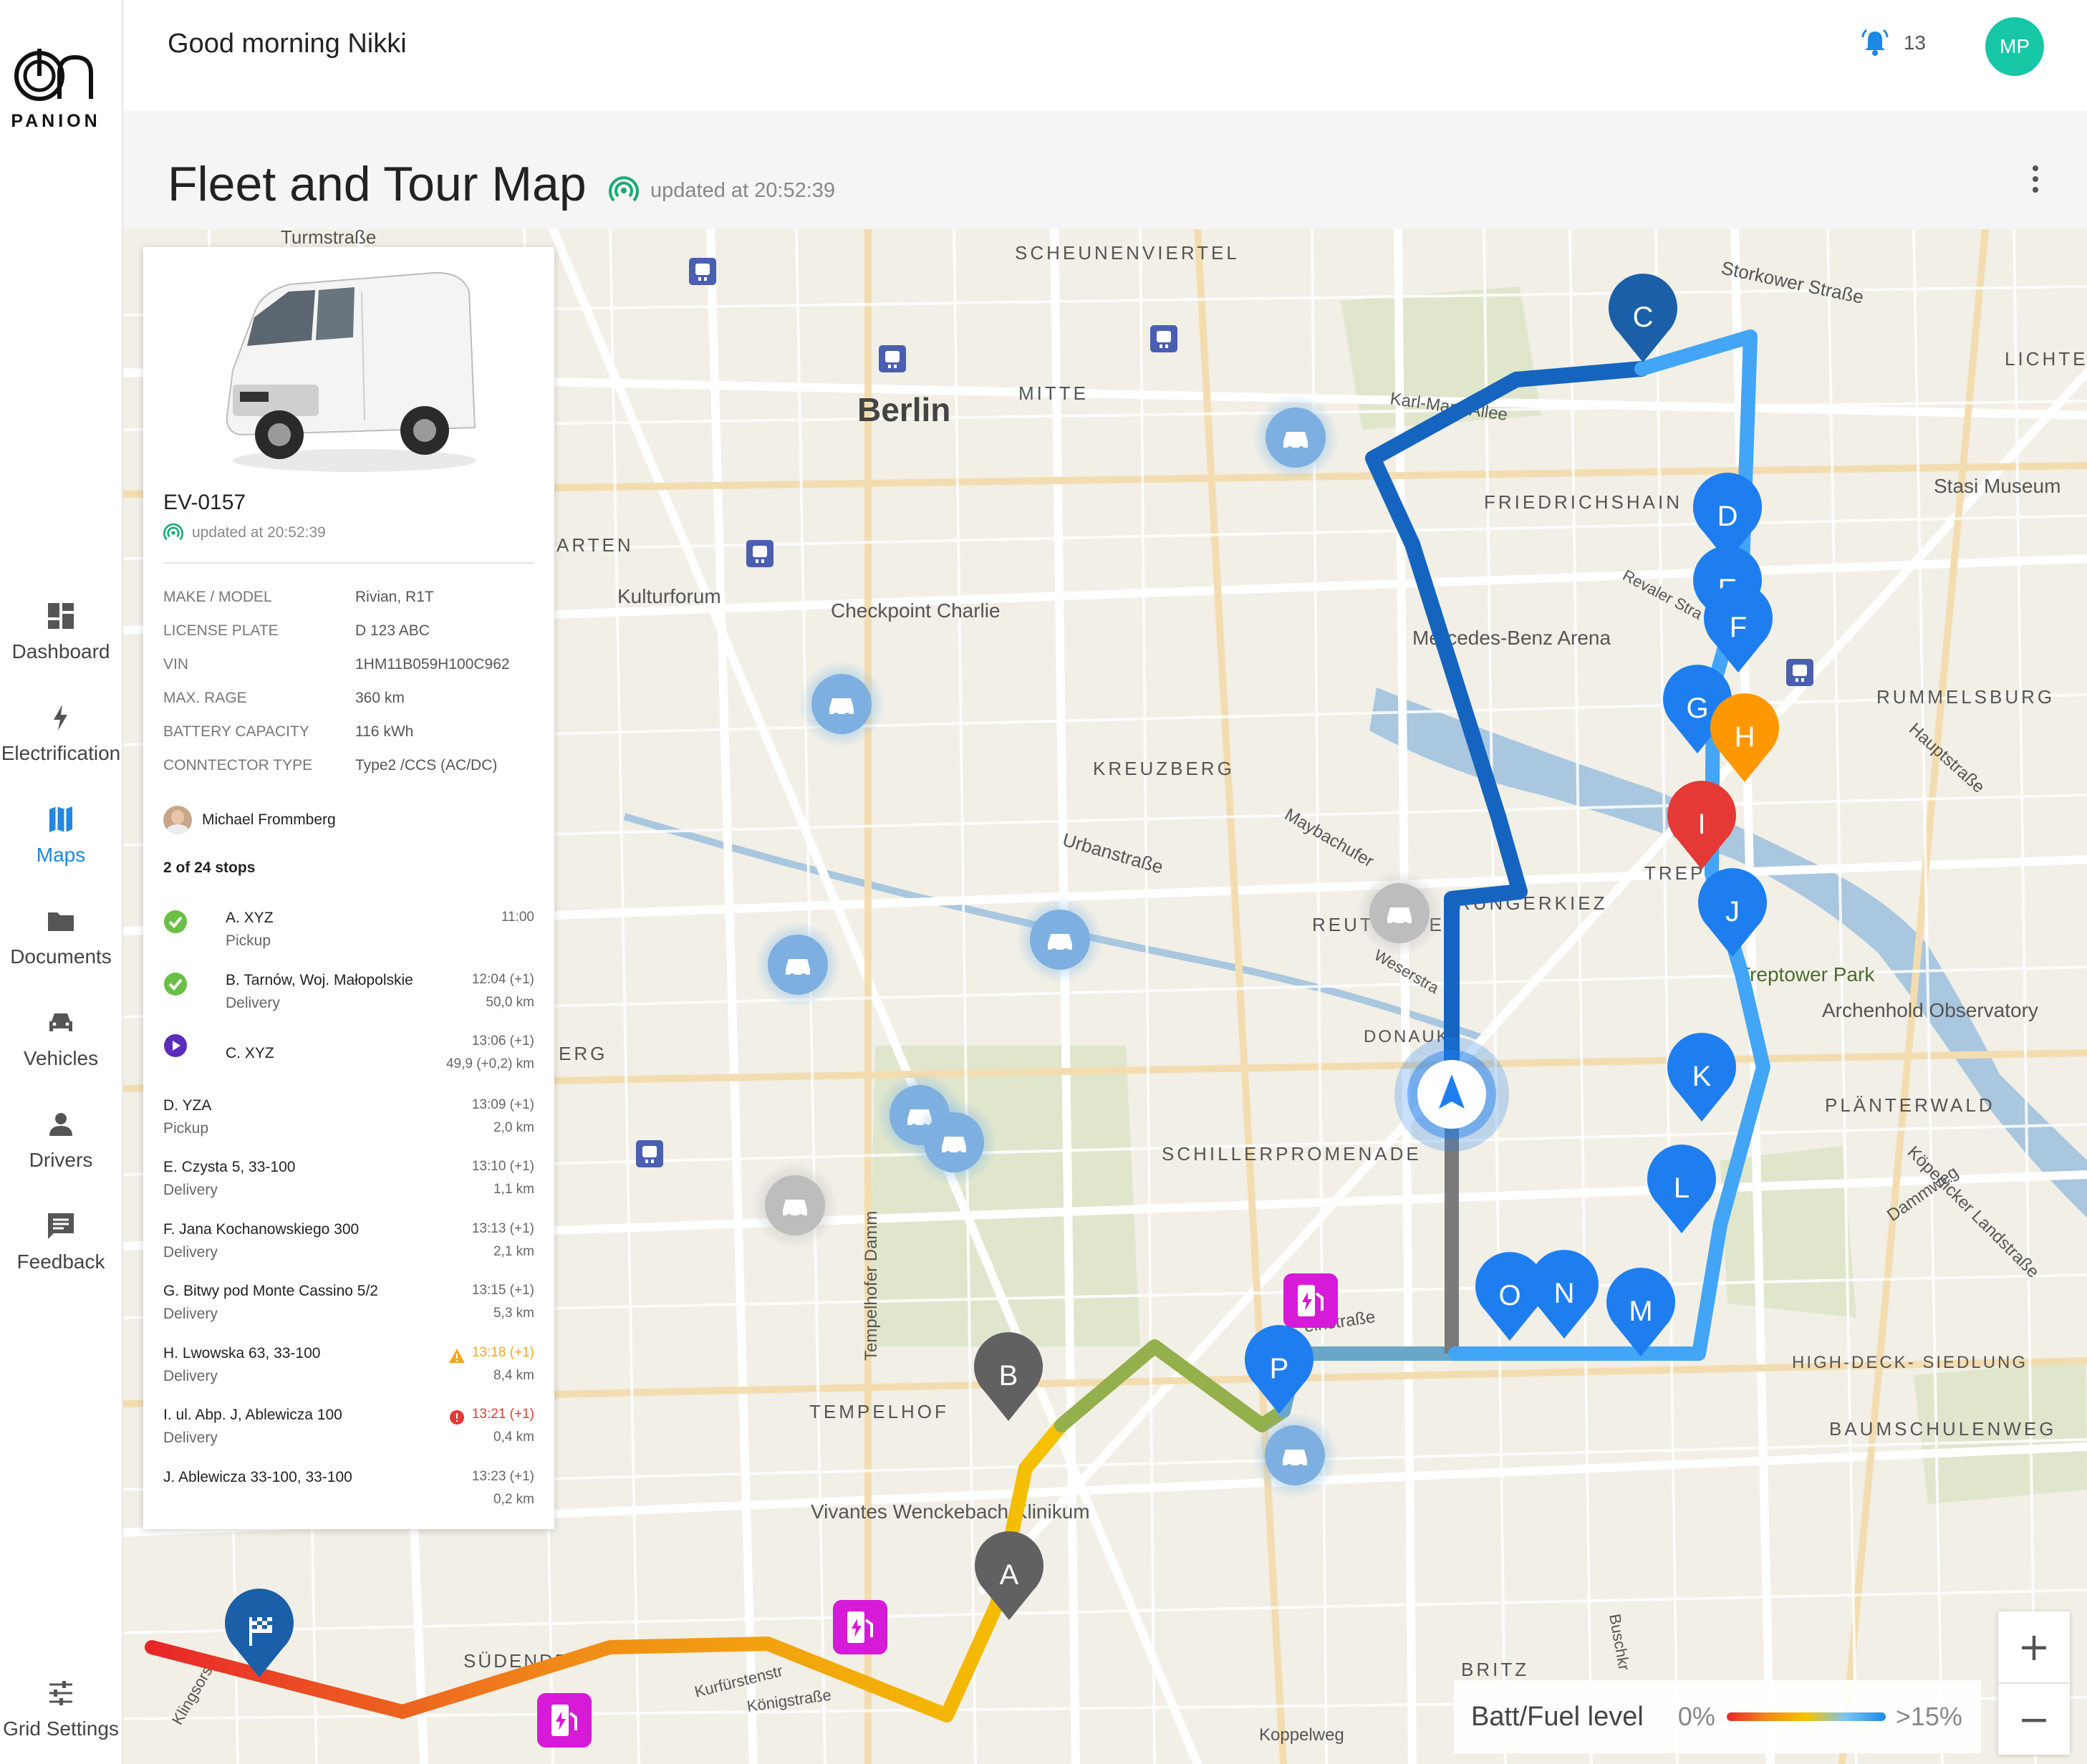 This screenshot has height=1764, width=2087. I want to click on live-status: updated at 20:52:39, so click(722, 191).